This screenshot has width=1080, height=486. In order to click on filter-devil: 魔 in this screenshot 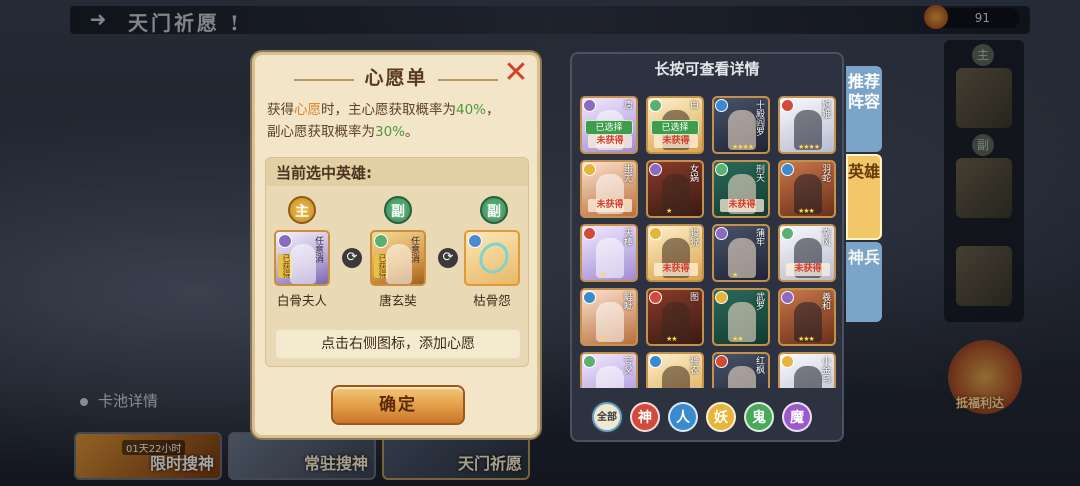, I will do `click(797, 417)`.